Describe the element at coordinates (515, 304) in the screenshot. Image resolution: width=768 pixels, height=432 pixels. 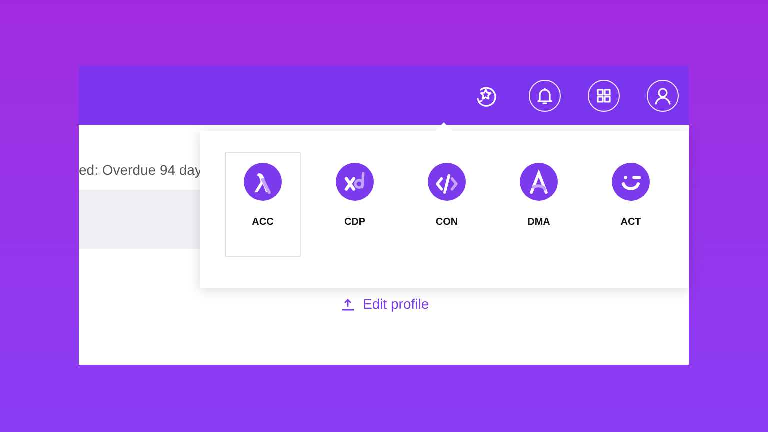
I see `edit-profile-link: Edit profile` at that location.